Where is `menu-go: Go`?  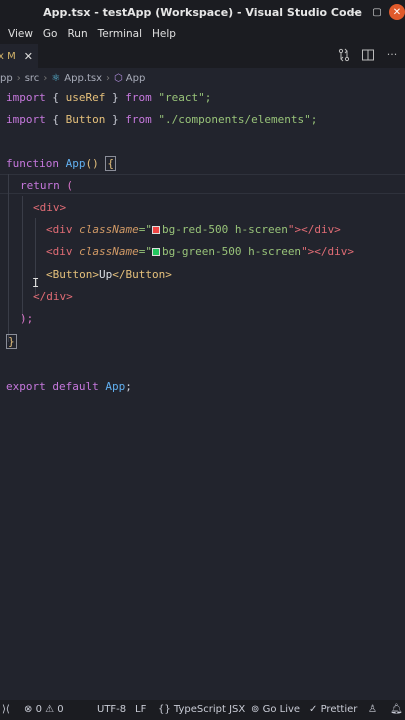
menu-go: Go is located at coordinates (50, 34).